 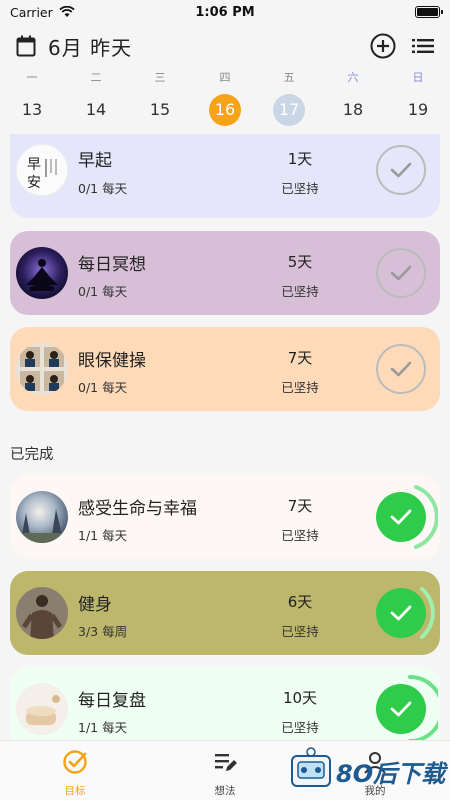 What do you see at coordinates (418, 98) in the screenshot?
I see `week-day-sun: 日 19` at bounding box center [418, 98].